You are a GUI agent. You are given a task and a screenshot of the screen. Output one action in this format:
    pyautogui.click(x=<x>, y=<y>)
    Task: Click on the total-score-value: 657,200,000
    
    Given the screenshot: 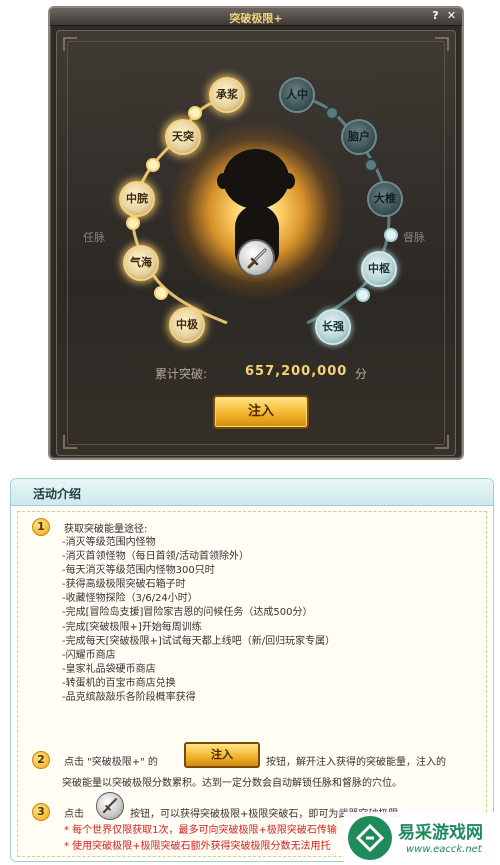 What is the action you would take?
    pyautogui.click(x=296, y=371)
    